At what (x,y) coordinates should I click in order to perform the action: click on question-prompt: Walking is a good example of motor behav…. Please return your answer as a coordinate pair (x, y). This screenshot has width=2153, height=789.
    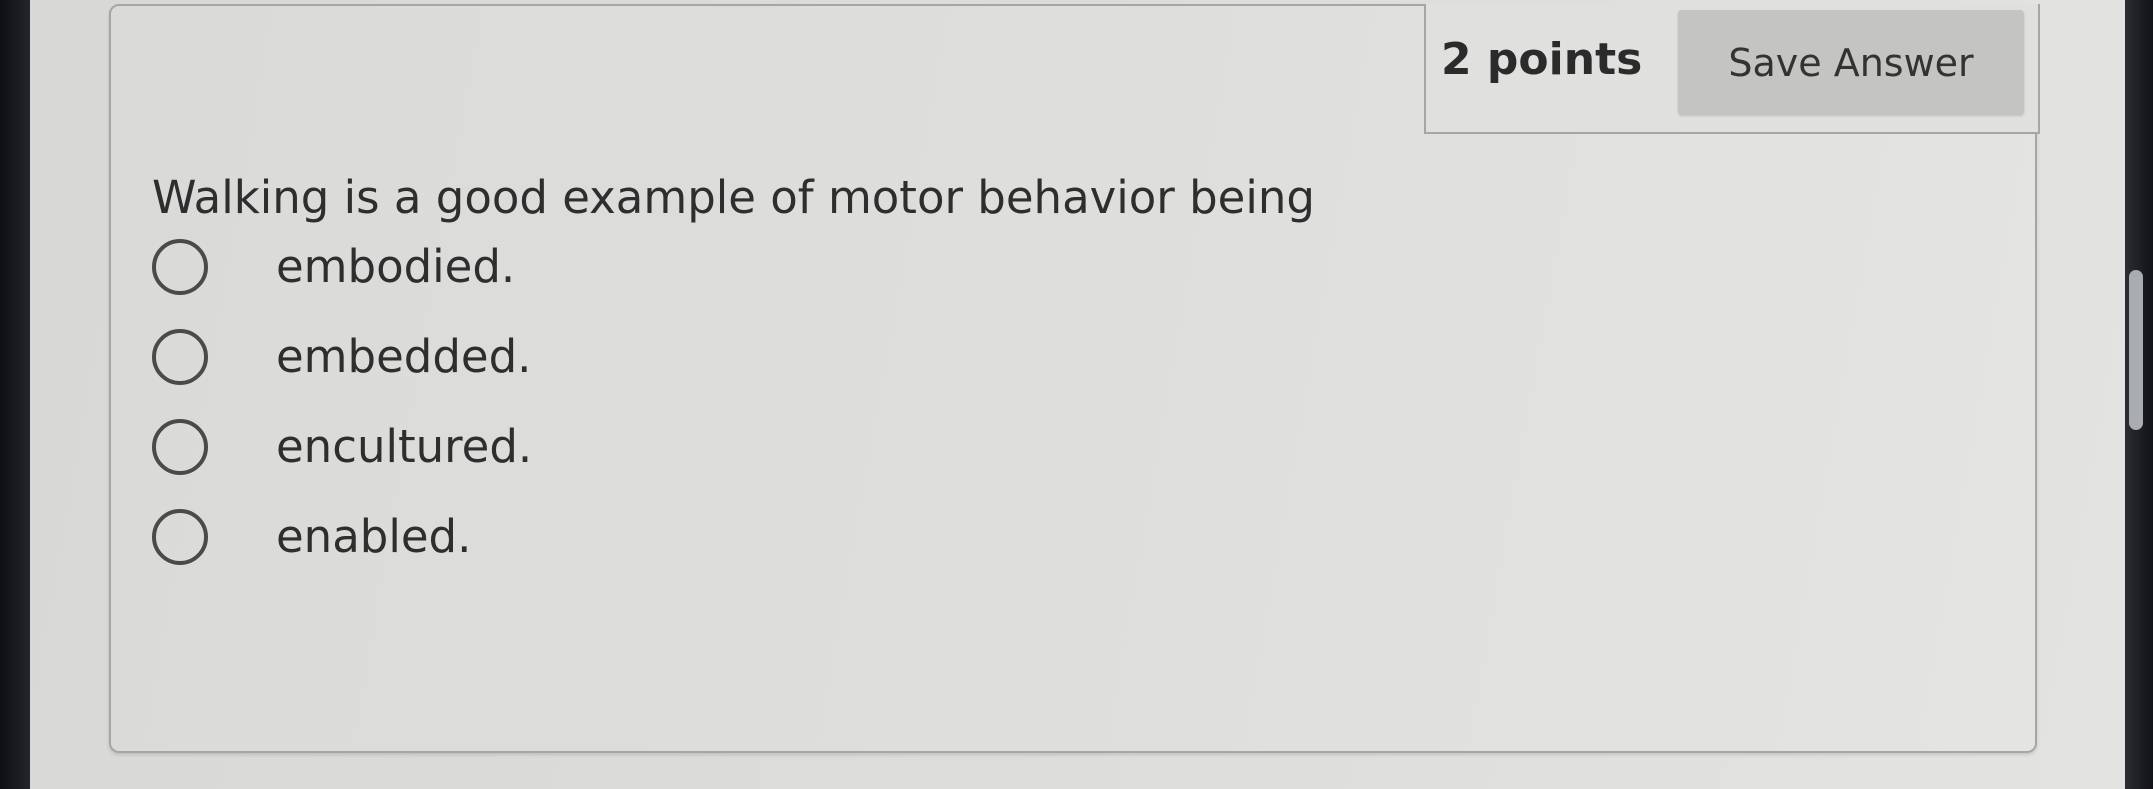
    Looking at the image, I should click on (733, 197).